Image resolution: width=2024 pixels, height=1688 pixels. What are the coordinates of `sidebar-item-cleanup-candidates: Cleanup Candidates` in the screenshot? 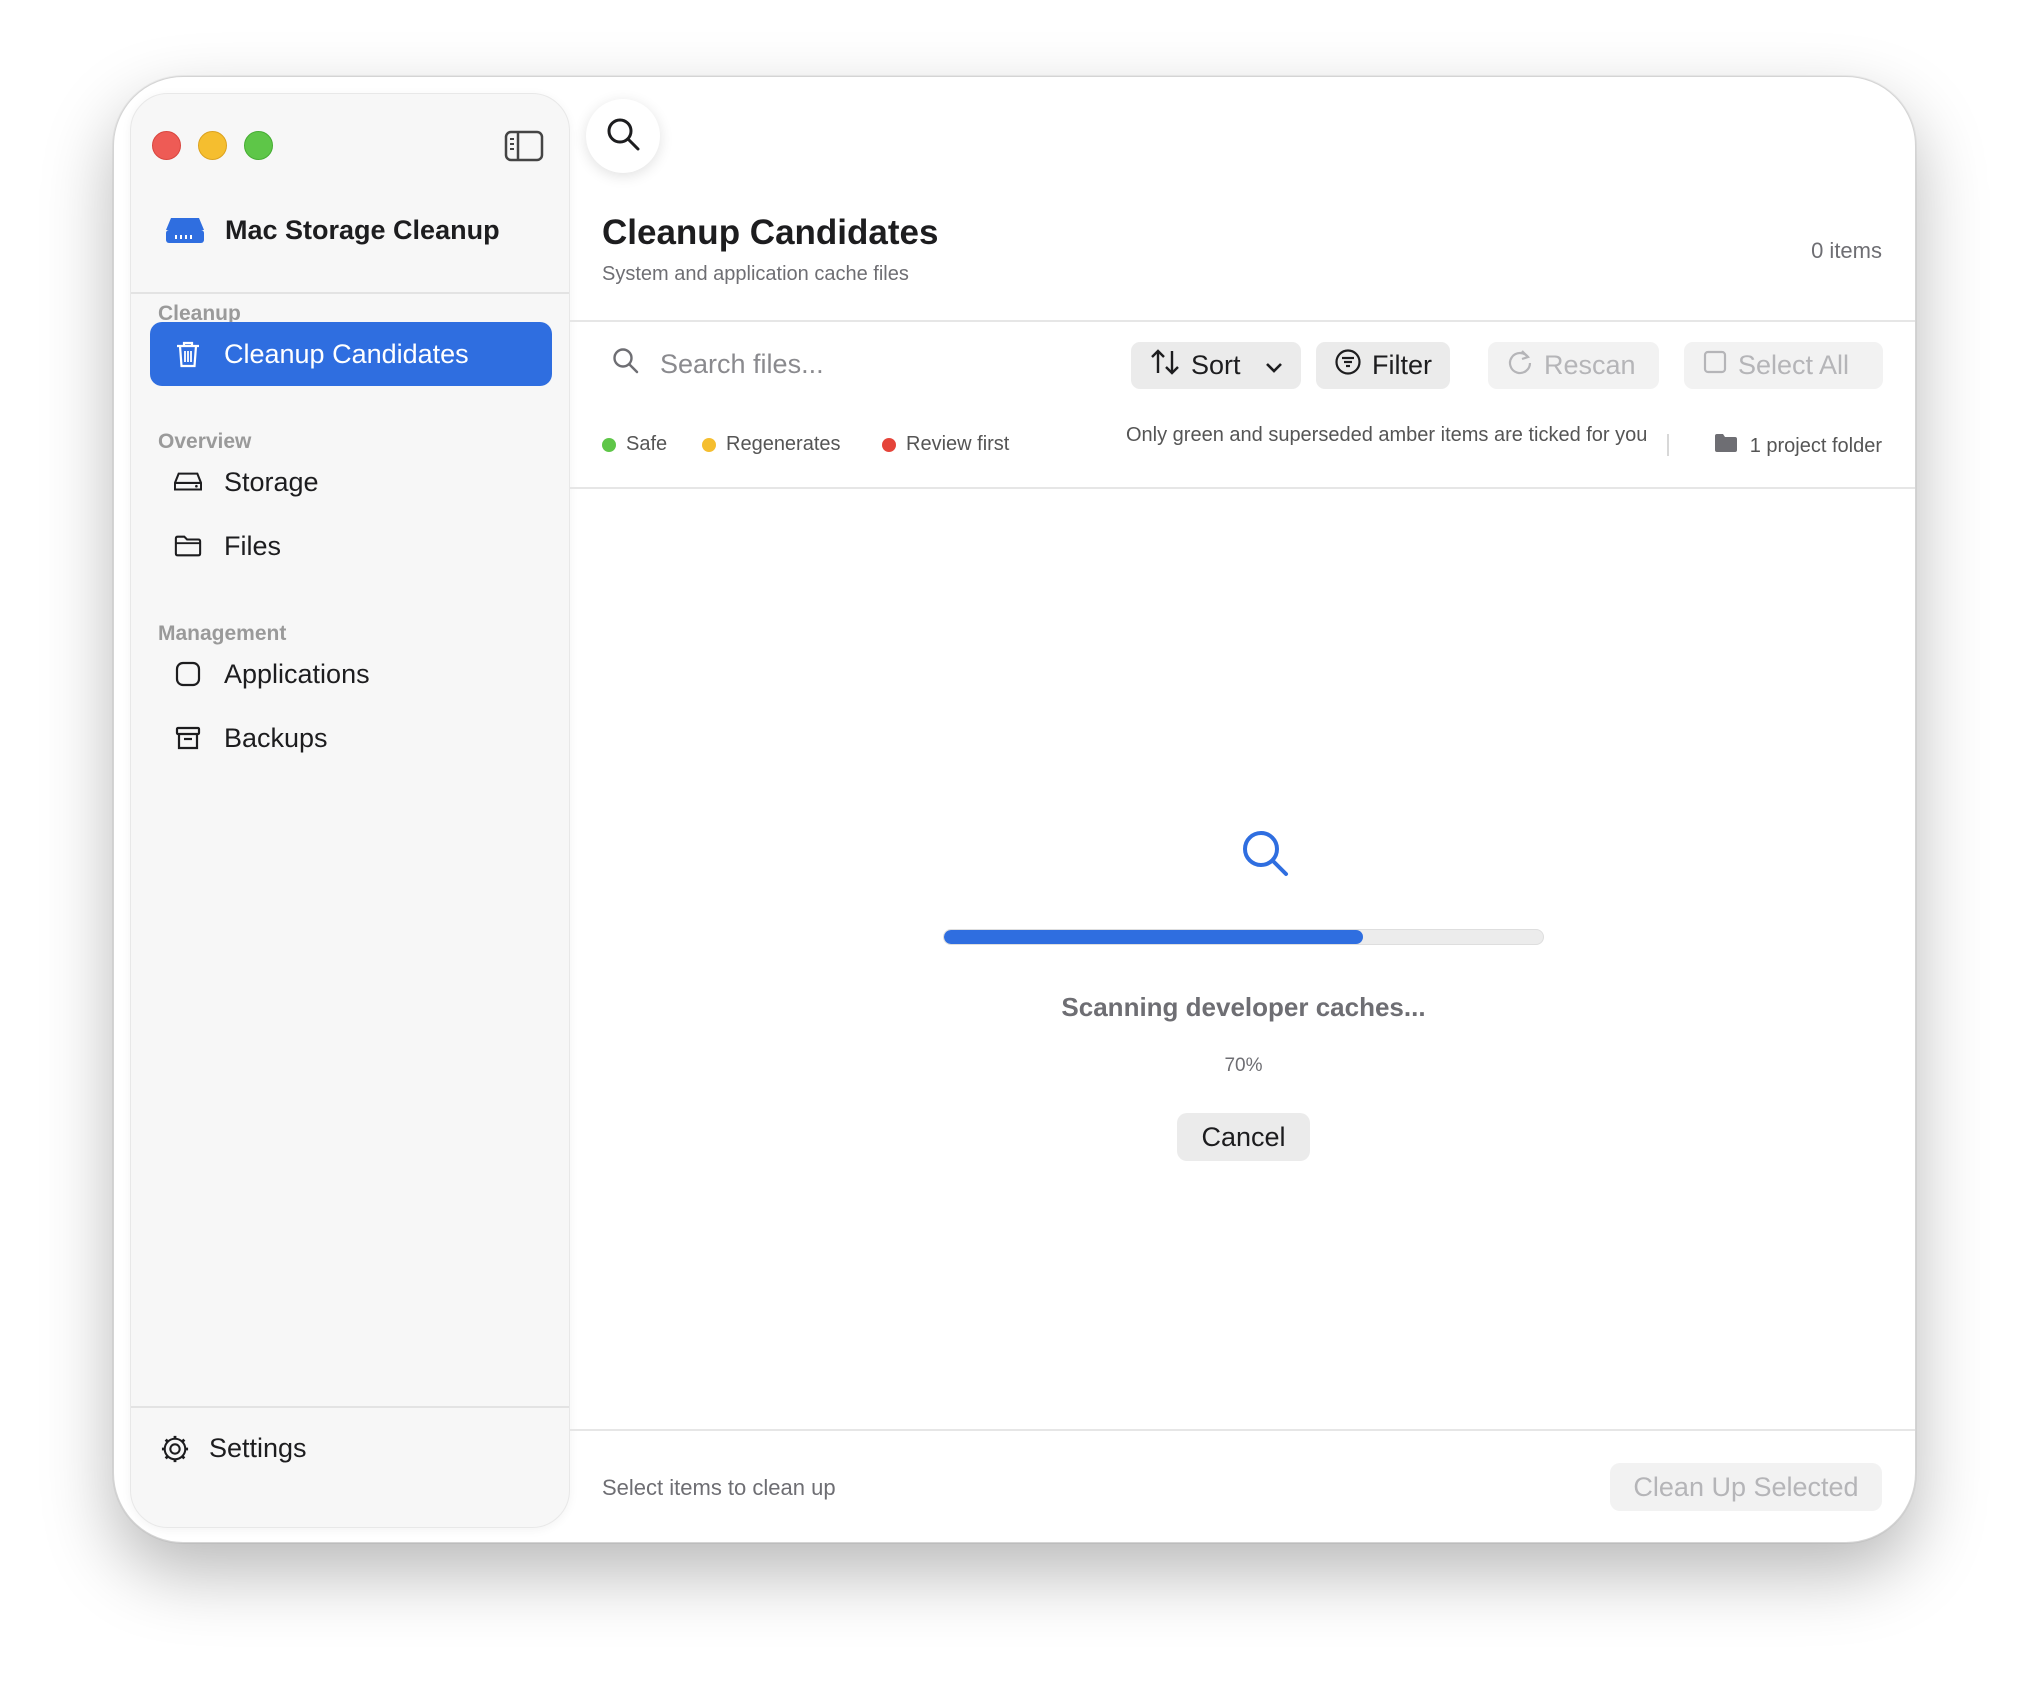 It's located at (351, 354).